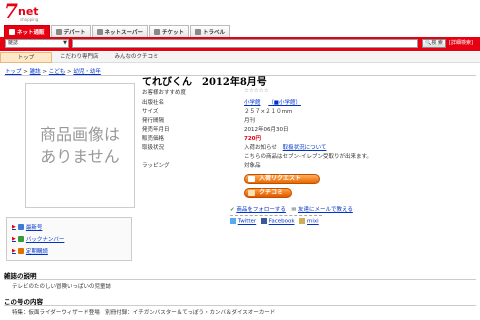  What do you see at coordinates (58, 31) in the screenshot?
I see `store-icon` at bounding box center [58, 31].